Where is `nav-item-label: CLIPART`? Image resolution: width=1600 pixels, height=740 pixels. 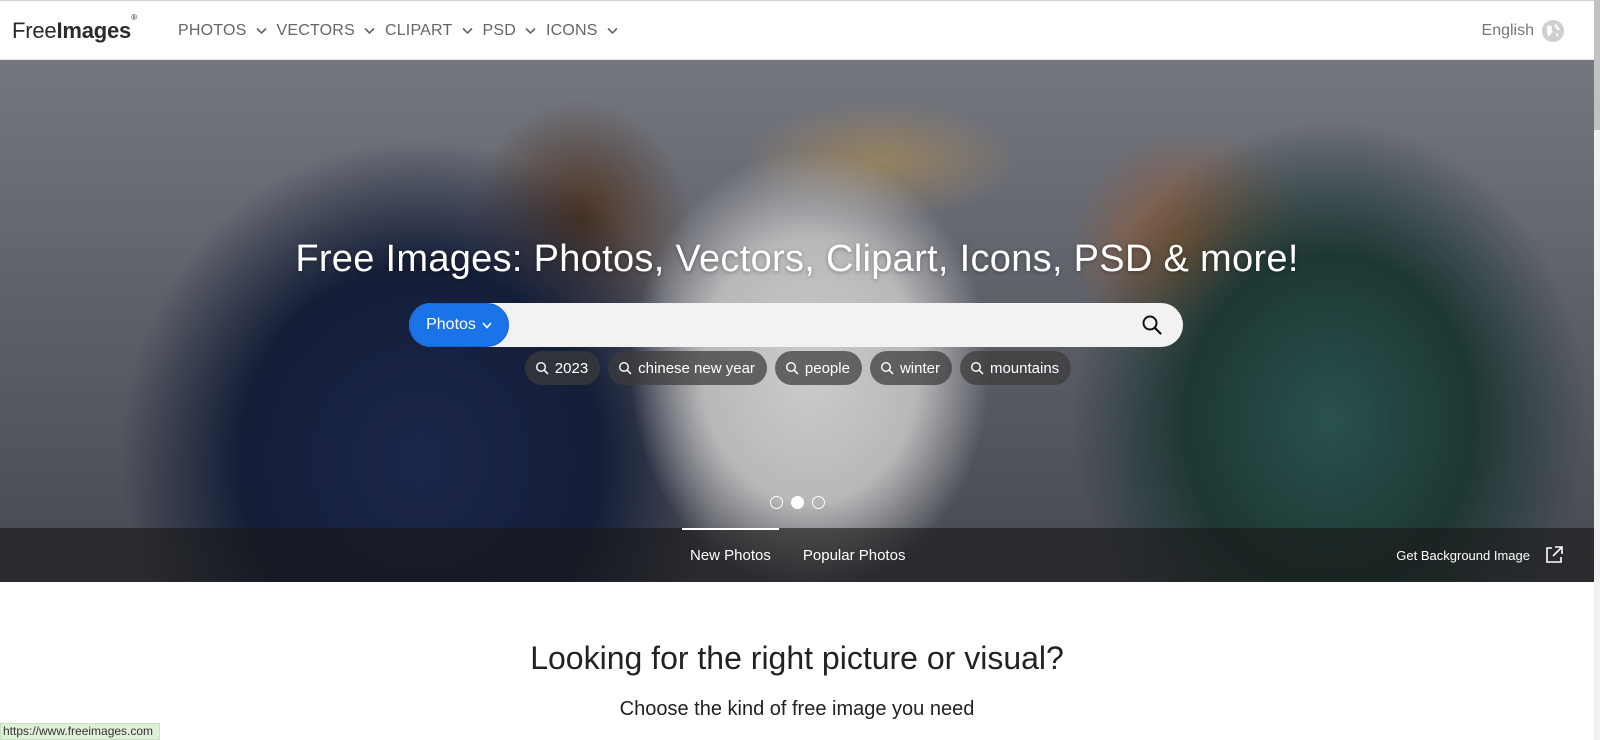 nav-item-label: CLIPART is located at coordinates (418, 30).